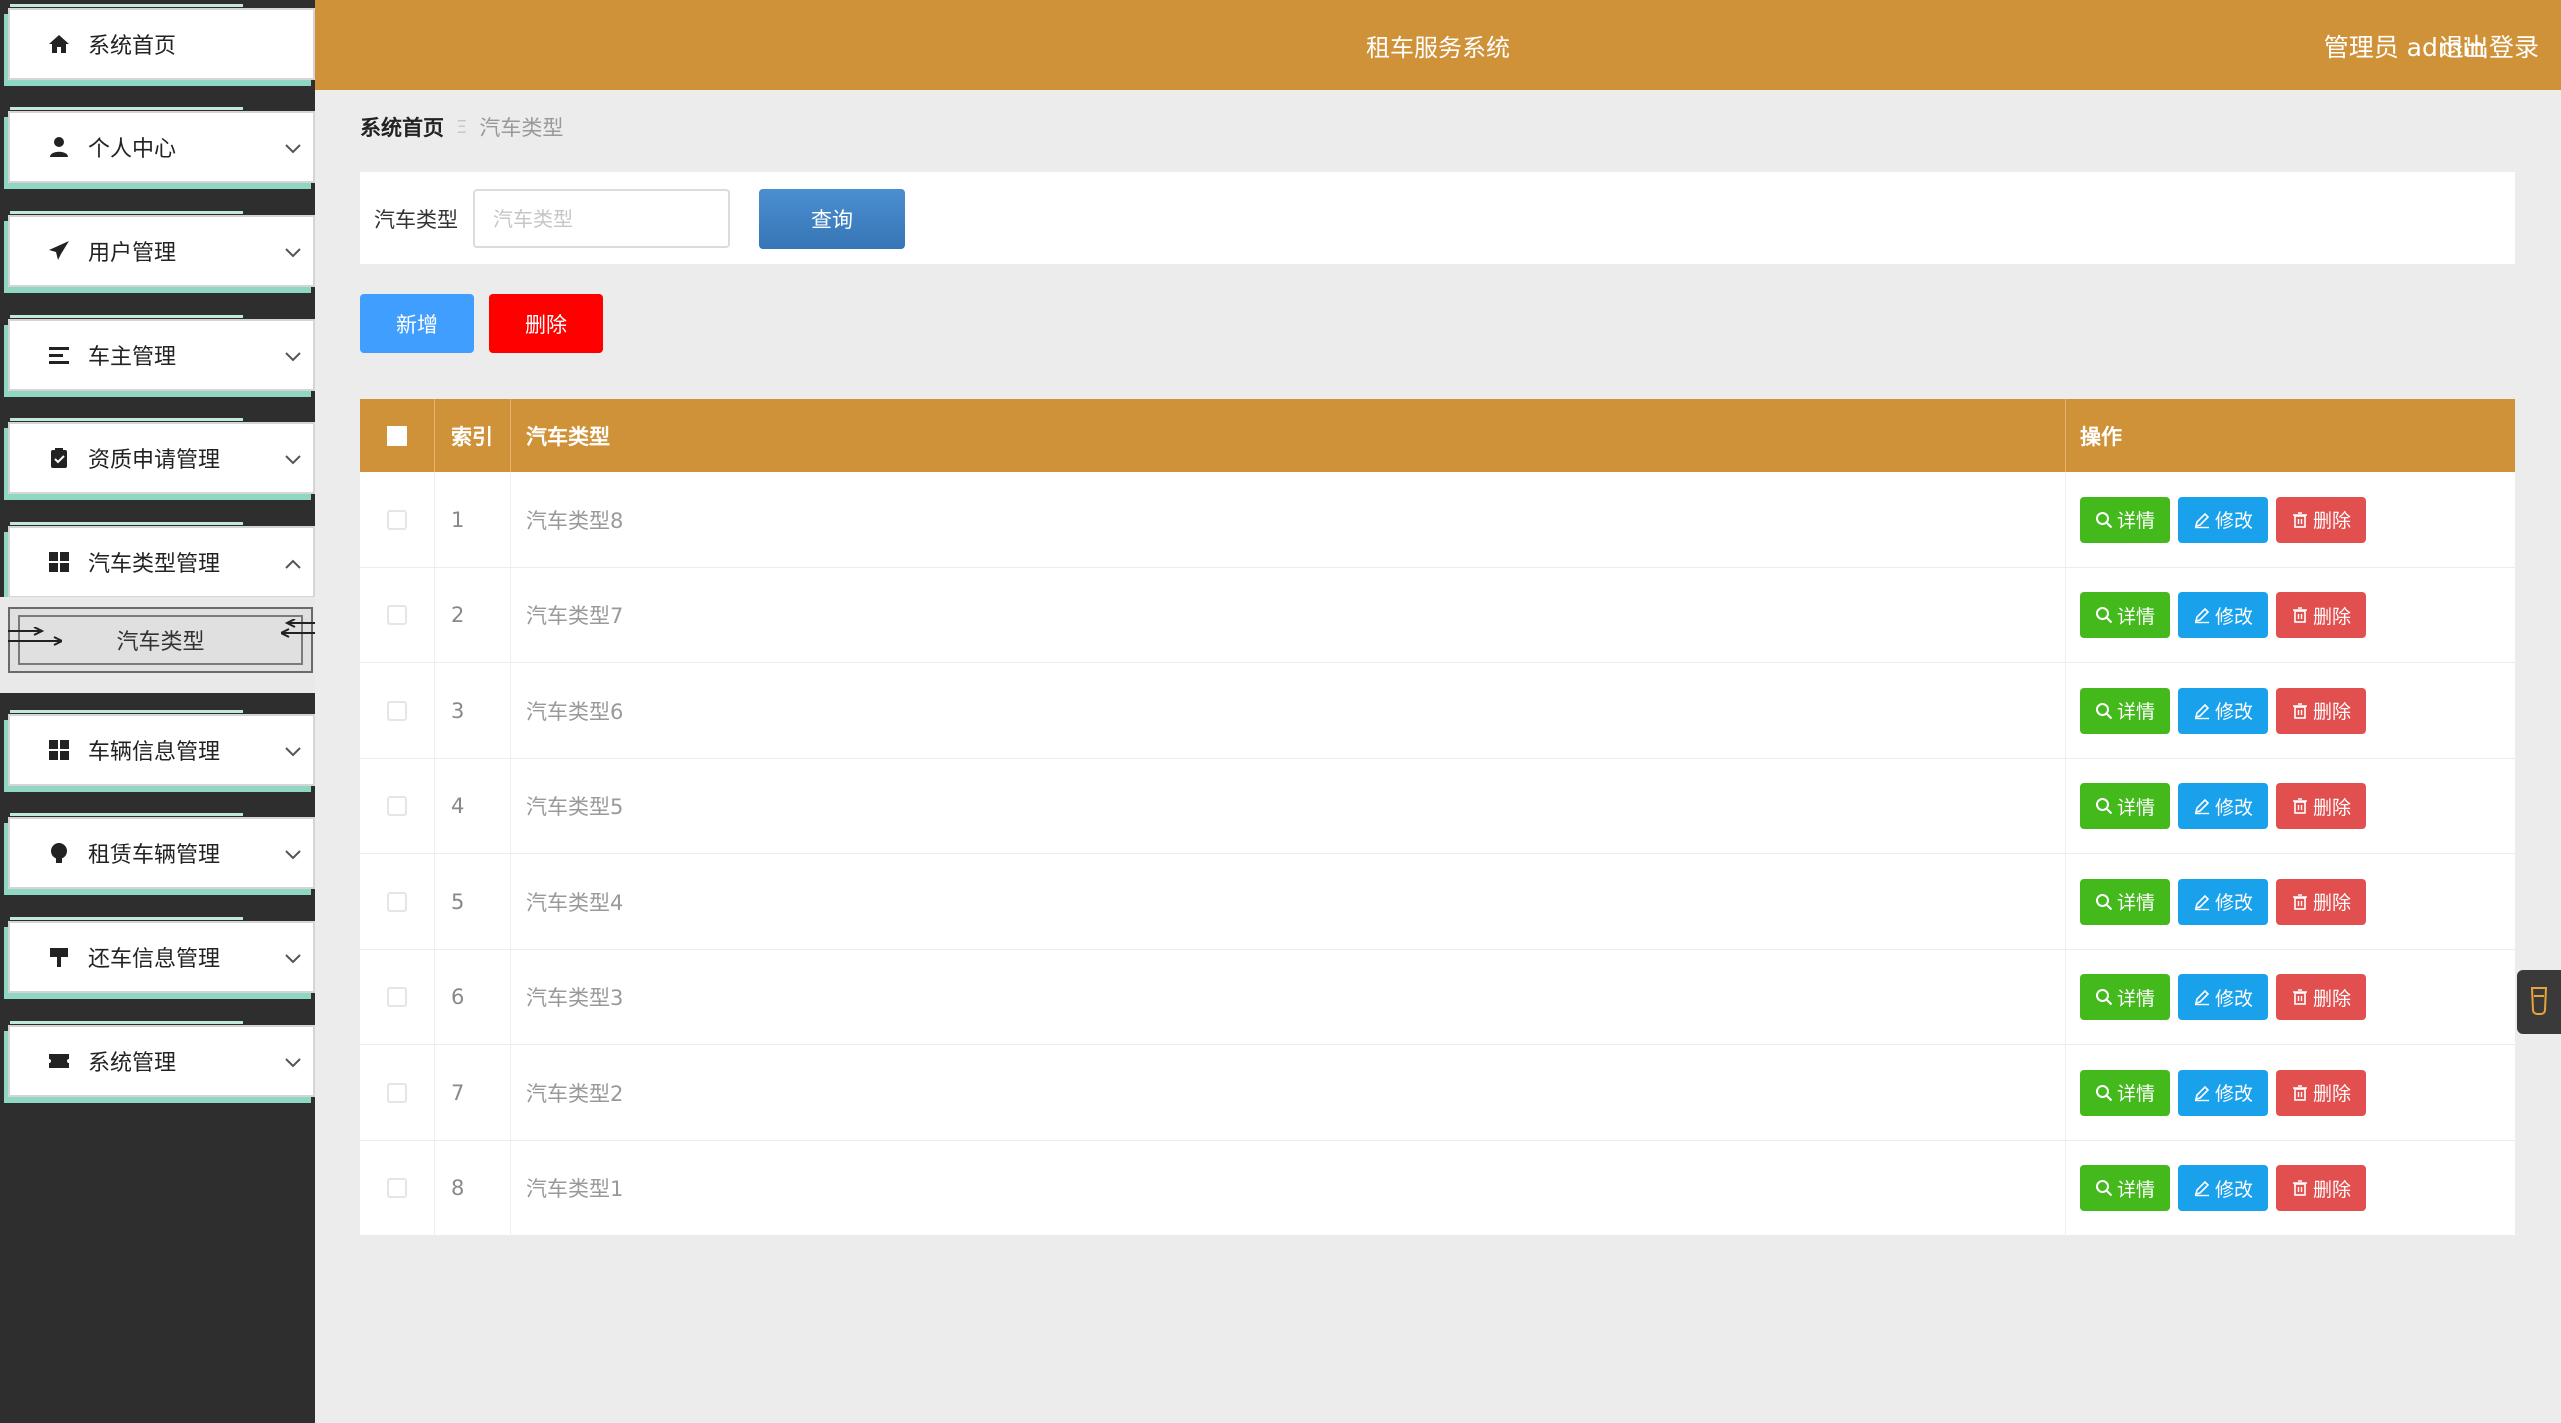 This screenshot has width=2561, height=1423. I want to click on sidebar-item-car-type-management: 汽车类型管理, so click(161, 560).